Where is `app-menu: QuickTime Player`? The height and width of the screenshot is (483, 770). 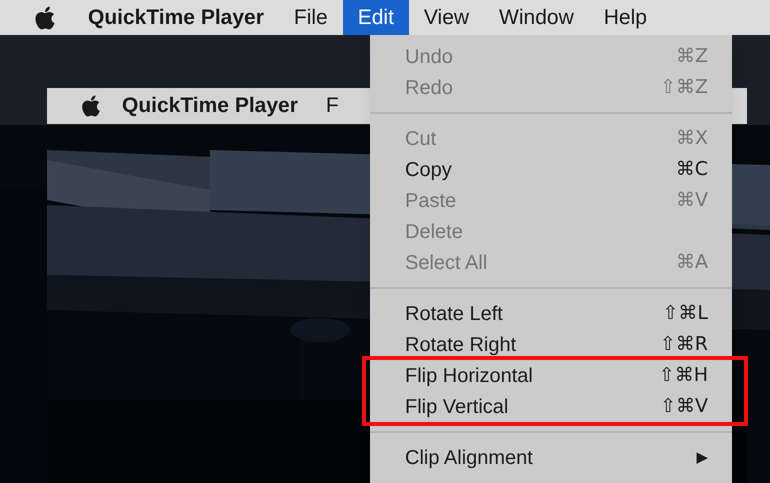 app-menu: QuickTime Player is located at coordinates (176, 17).